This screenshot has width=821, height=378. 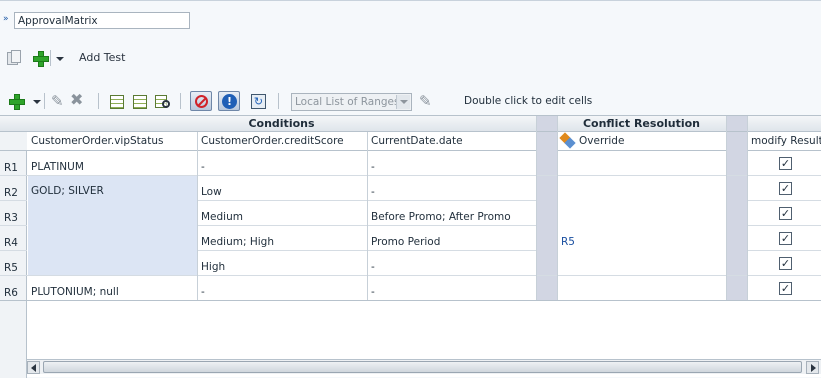 What do you see at coordinates (220, 217) in the screenshot?
I see `cell-credit-r3: Medium` at bounding box center [220, 217].